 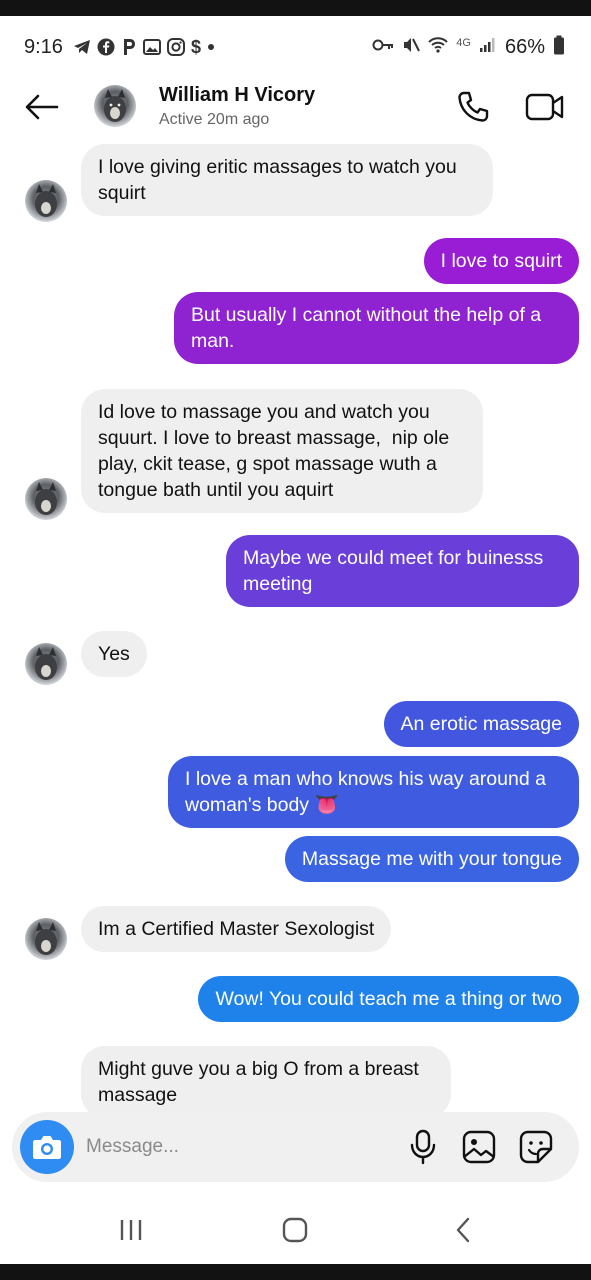 What do you see at coordinates (129, 47) in the screenshot?
I see `pinterest-icon` at bounding box center [129, 47].